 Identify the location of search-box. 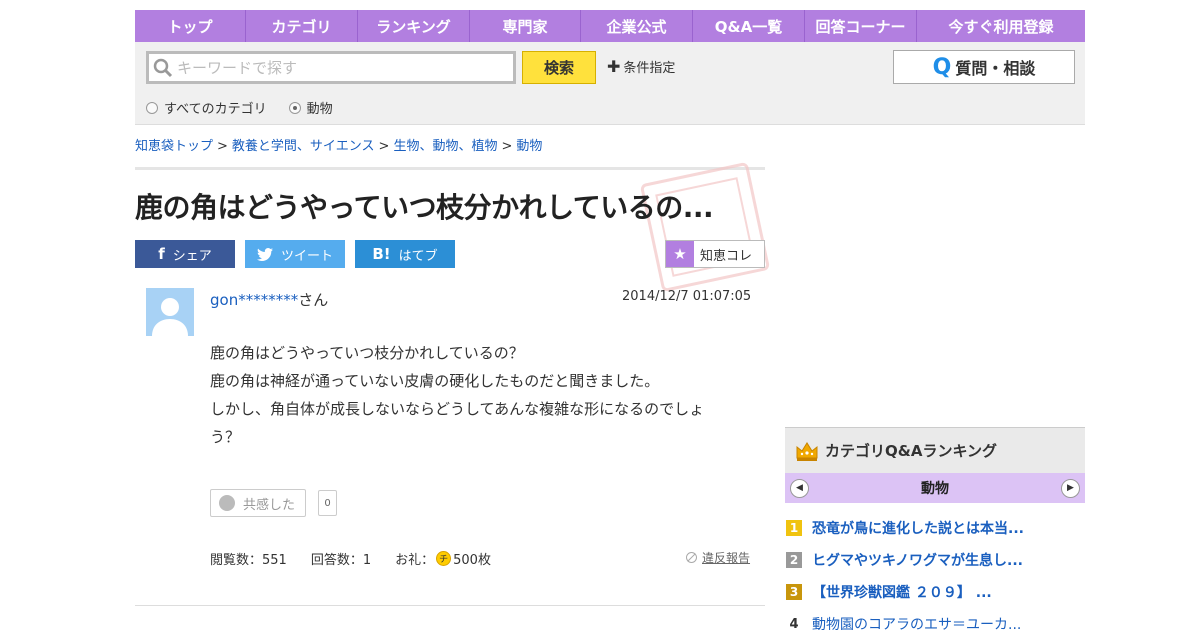
(331, 67).